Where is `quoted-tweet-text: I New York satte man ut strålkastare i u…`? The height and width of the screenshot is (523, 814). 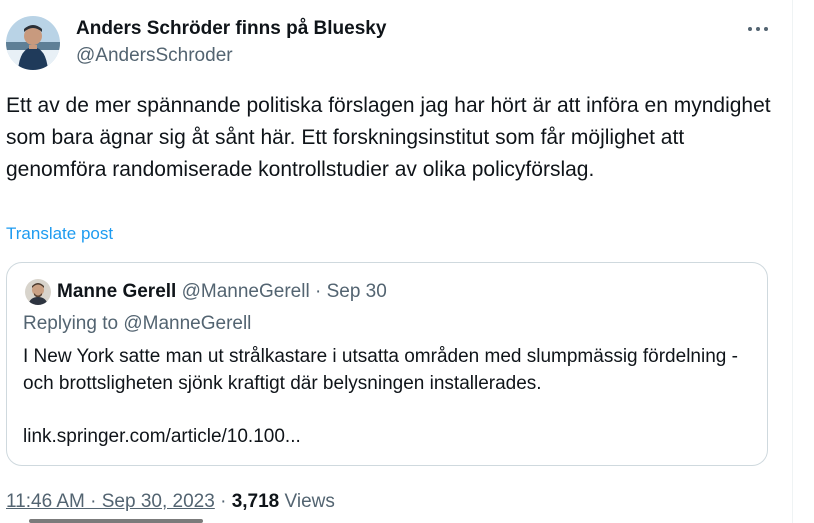
quoted-tweet-text: I New York satte man ut strålkastare i u… is located at coordinates (380, 370).